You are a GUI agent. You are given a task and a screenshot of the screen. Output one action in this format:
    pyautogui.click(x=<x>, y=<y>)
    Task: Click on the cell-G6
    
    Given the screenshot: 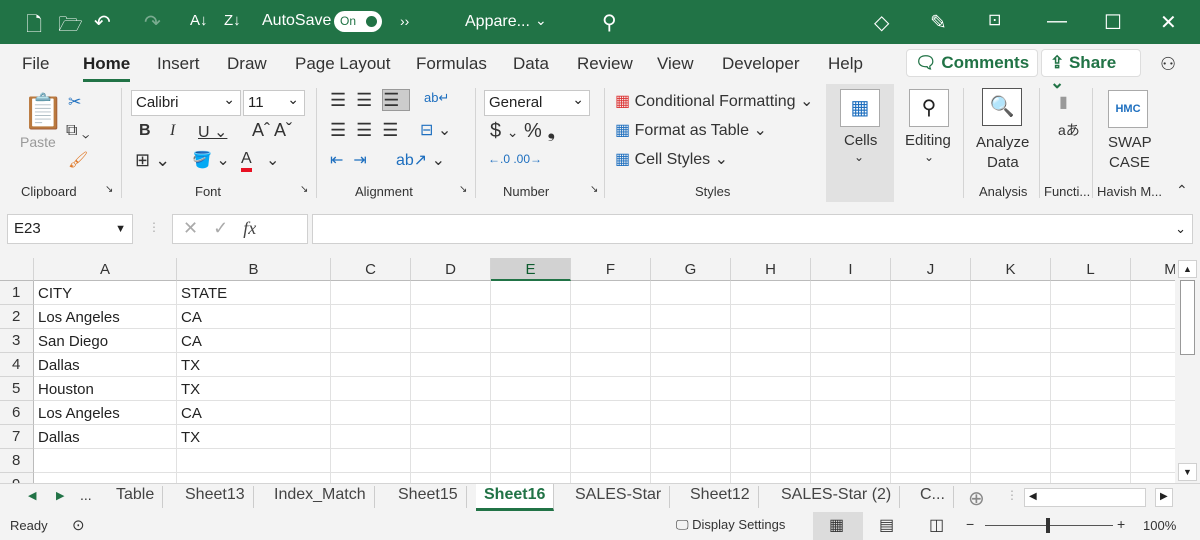 What is the action you would take?
    pyautogui.click(x=691, y=413)
    